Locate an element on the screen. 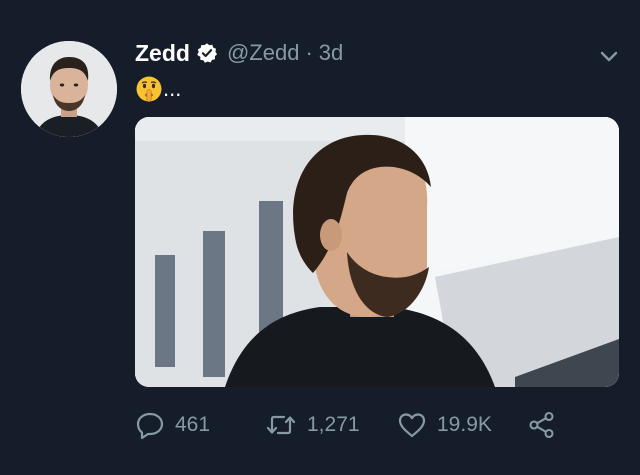 The image size is (640, 475). like-button: 19.9K is located at coordinates (444, 425).